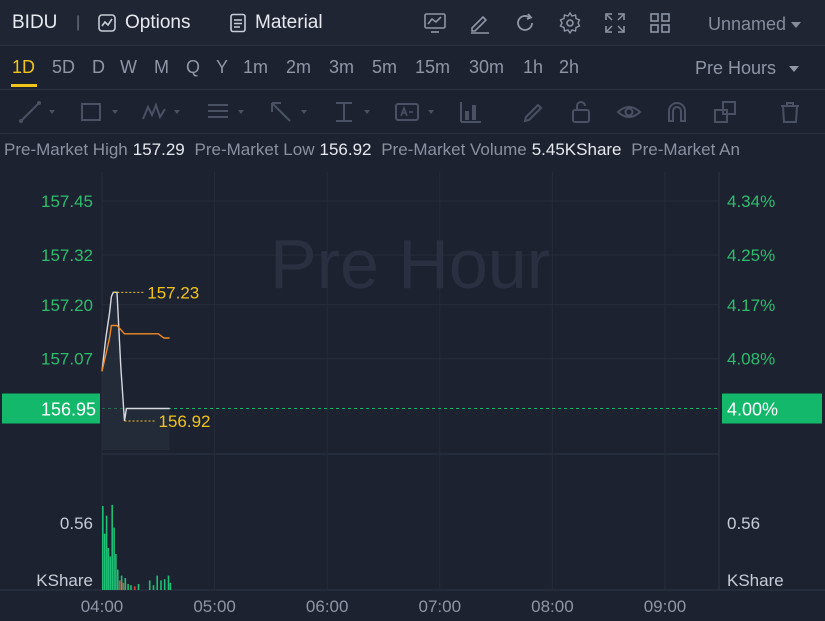 This screenshot has height=621, width=825. What do you see at coordinates (161, 67) in the screenshot?
I see `timeframe-m: M` at bounding box center [161, 67].